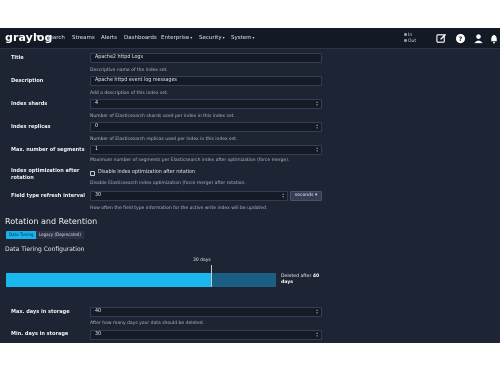 This screenshot has width=500, height=375. I want to click on refresh-interval-label: Field type refresh interval, so click(48, 196).